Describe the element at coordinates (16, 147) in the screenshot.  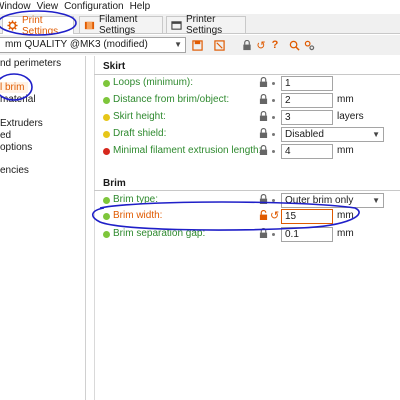
I see `tree-item-output-options: options` at that location.